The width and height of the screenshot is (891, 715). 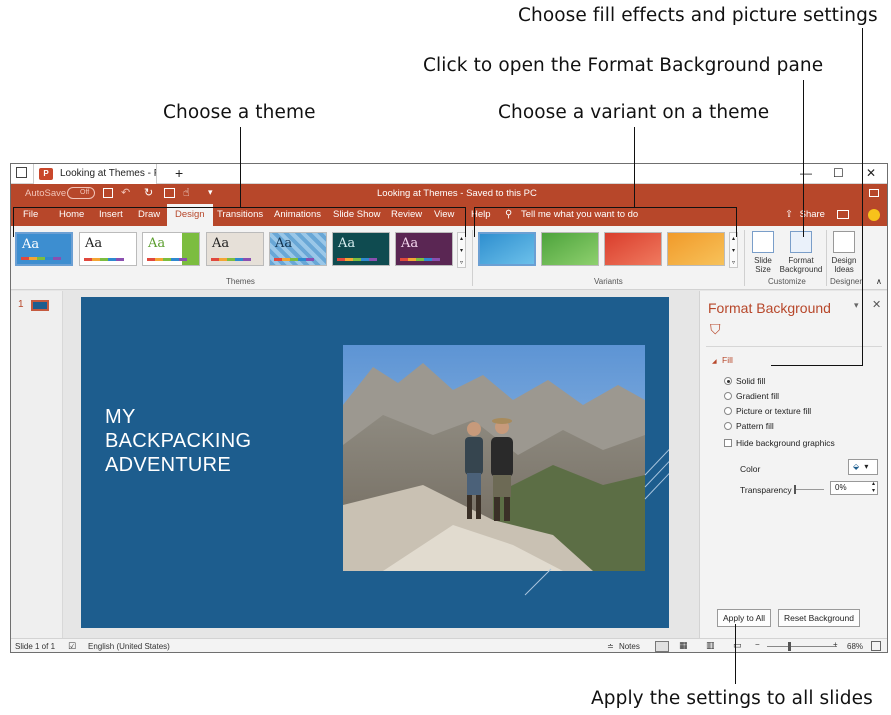 I want to click on slide-photo, so click(x=494, y=458).